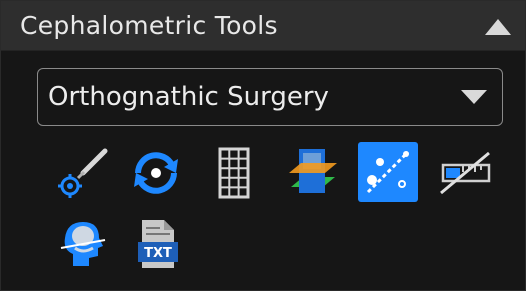 This screenshot has height=291, width=526. I want to click on head-profile-icon, so click(83, 244).